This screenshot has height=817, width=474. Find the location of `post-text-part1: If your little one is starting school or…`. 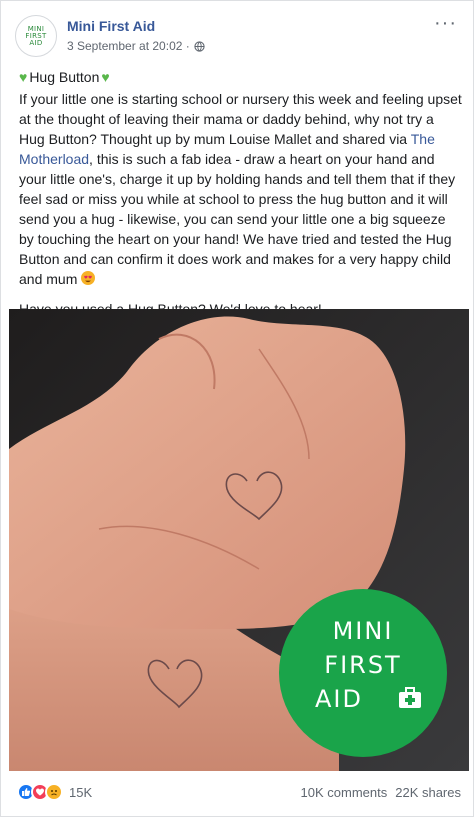

post-text-part1: If your little one is starting school or… is located at coordinates (240, 119).